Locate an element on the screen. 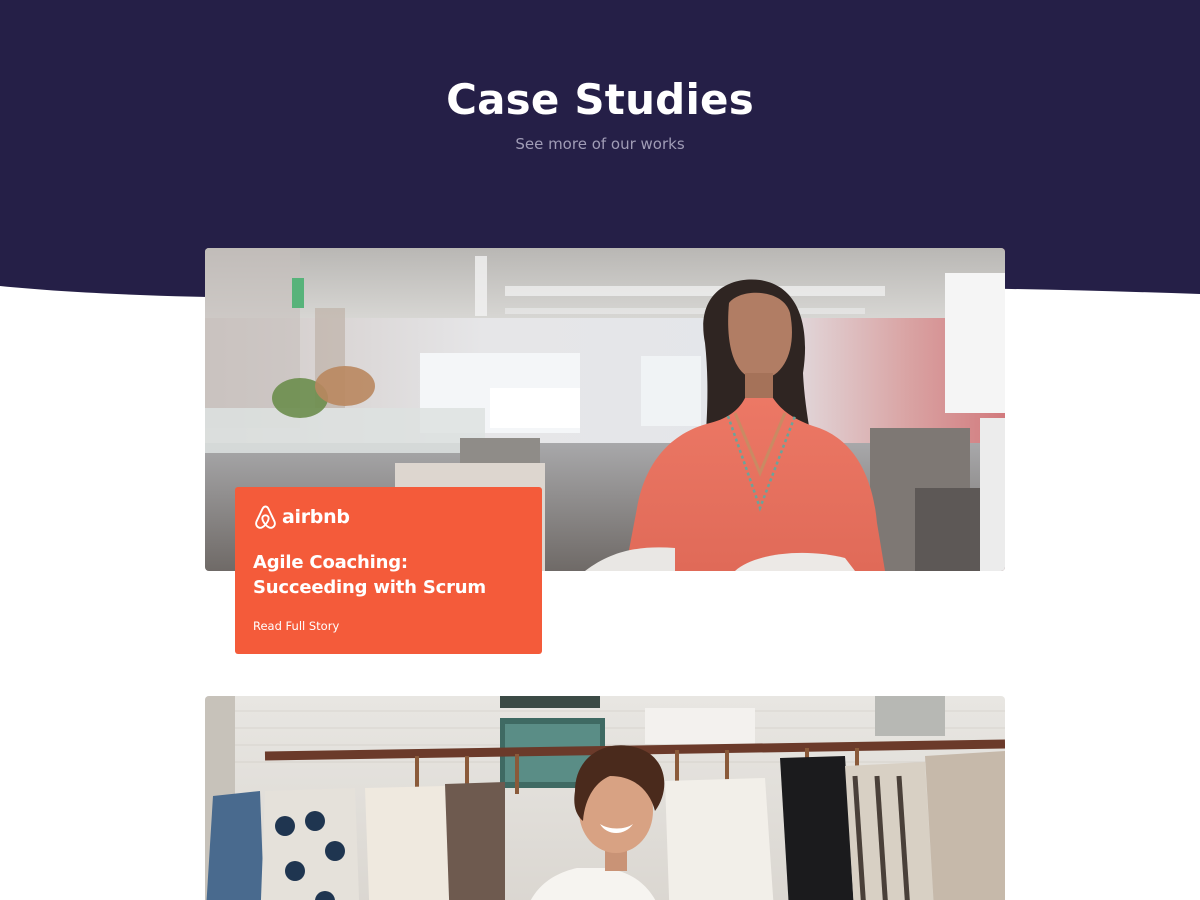 The height and width of the screenshot is (900, 1200). case-study-title: Agile Coaching: Succeeding with Scrum is located at coordinates (369, 575).